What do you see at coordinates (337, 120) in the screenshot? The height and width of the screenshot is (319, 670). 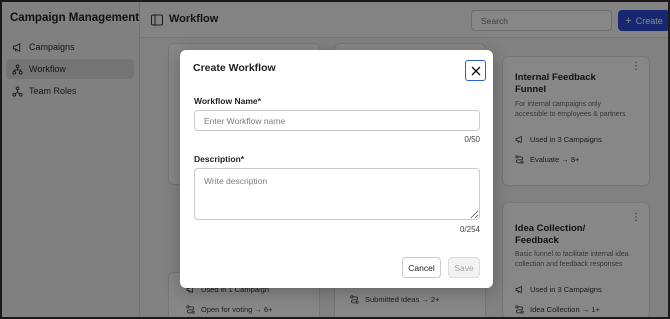 I see `workflow-name-input` at bounding box center [337, 120].